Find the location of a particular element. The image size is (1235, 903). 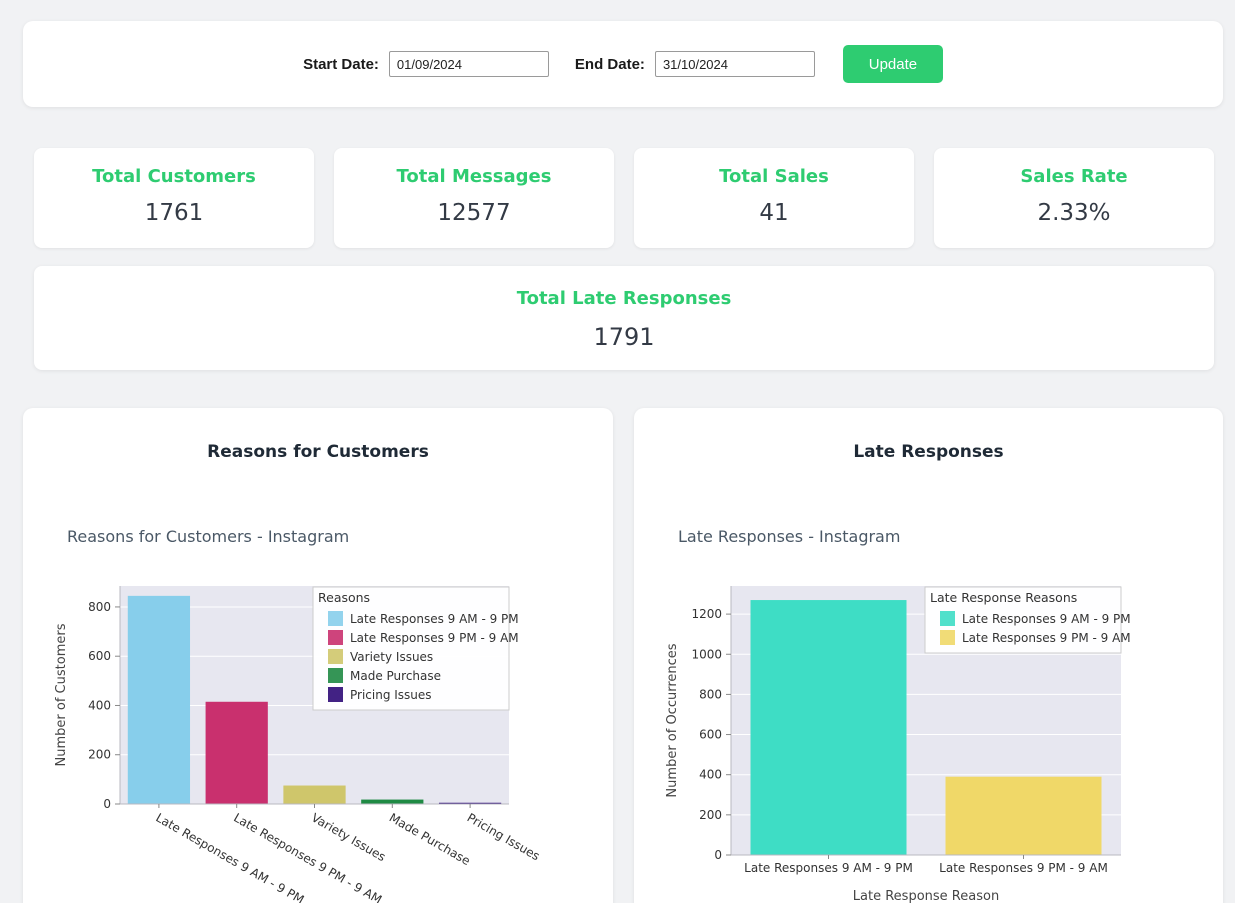

stat-value: 12577 is located at coordinates (474, 213).